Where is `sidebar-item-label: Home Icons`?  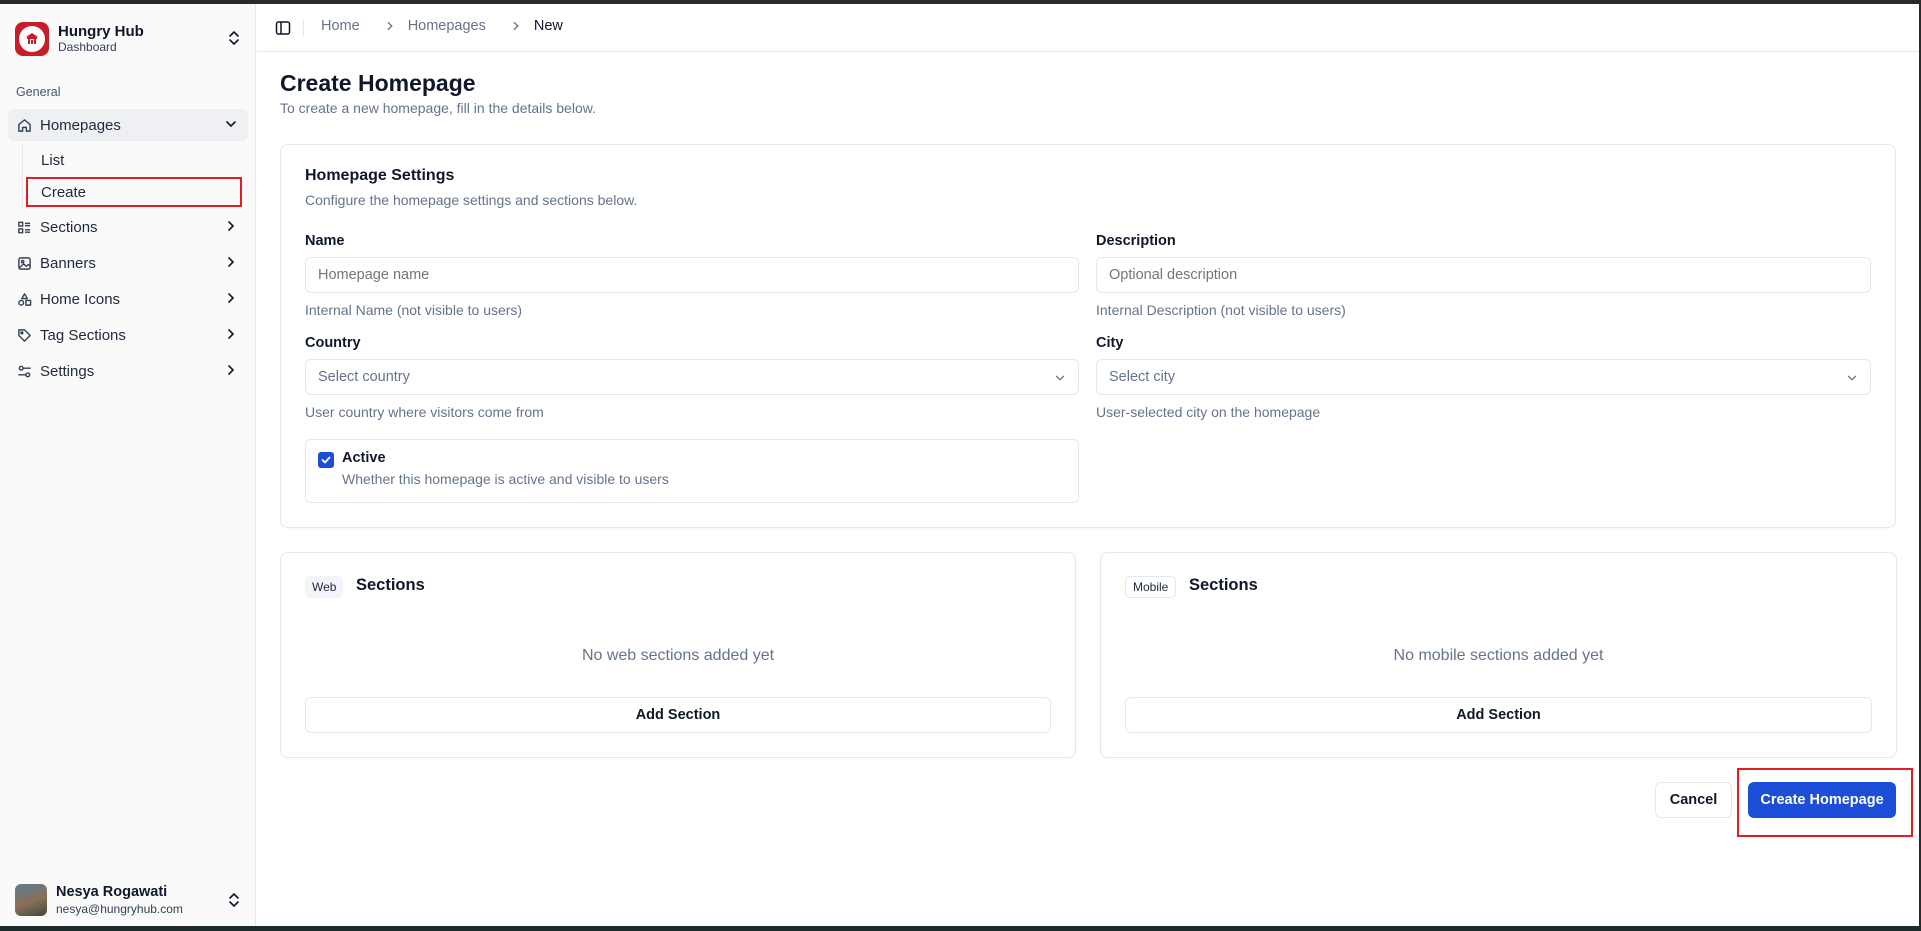
sidebar-item-label: Home Icons is located at coordinates (80, 299).